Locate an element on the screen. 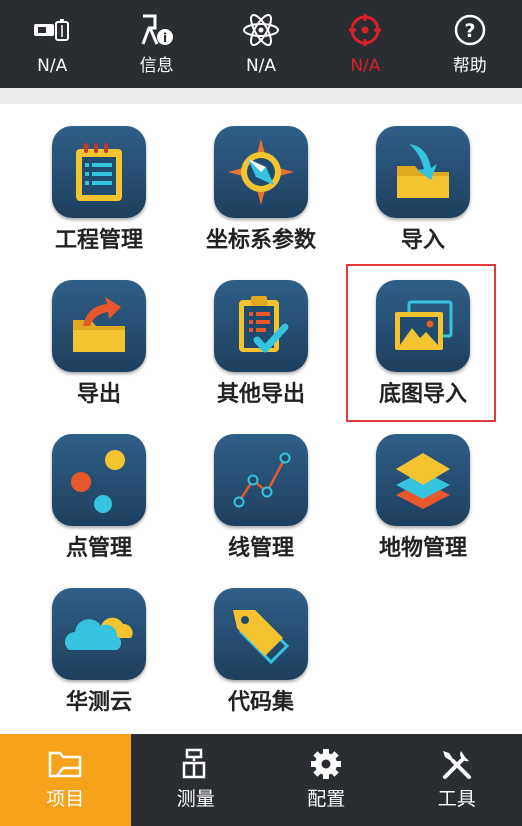  tile-label: 导出 is located at coordinates (98, 394).